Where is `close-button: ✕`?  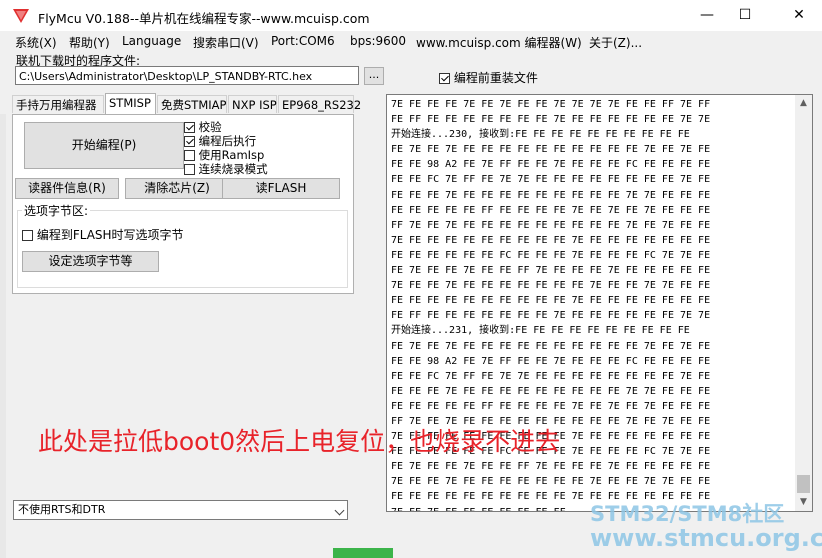
close-button: ✕ is located at coordinates (799, 15).